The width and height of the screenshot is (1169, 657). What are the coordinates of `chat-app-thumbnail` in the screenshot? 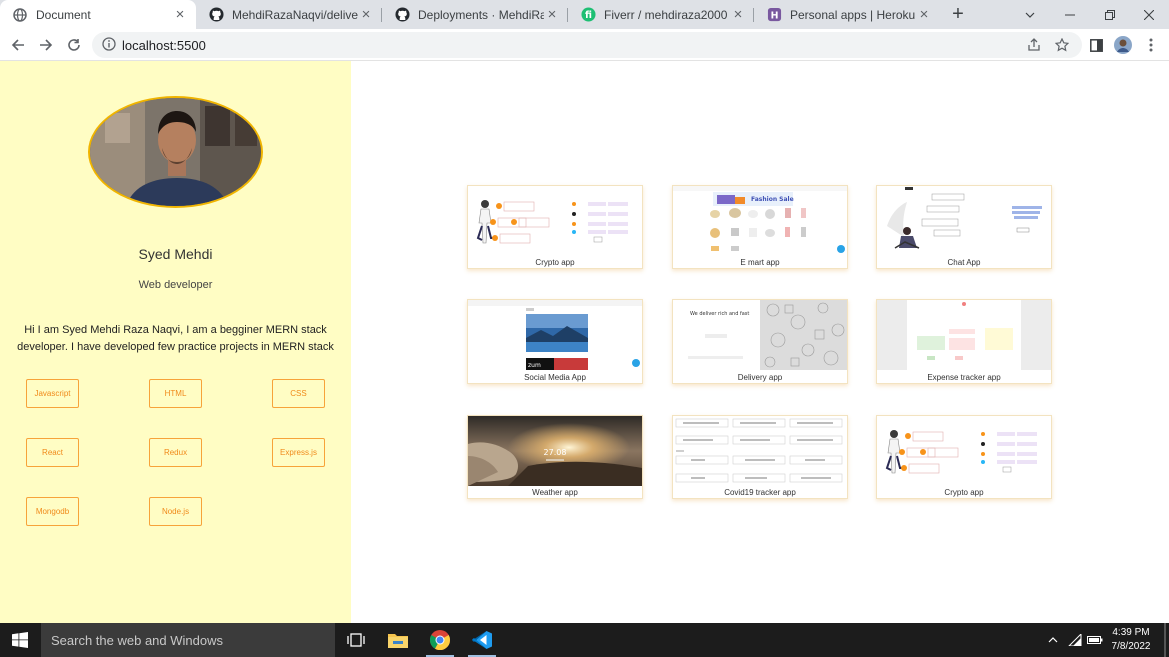 It's located at (964, 221).